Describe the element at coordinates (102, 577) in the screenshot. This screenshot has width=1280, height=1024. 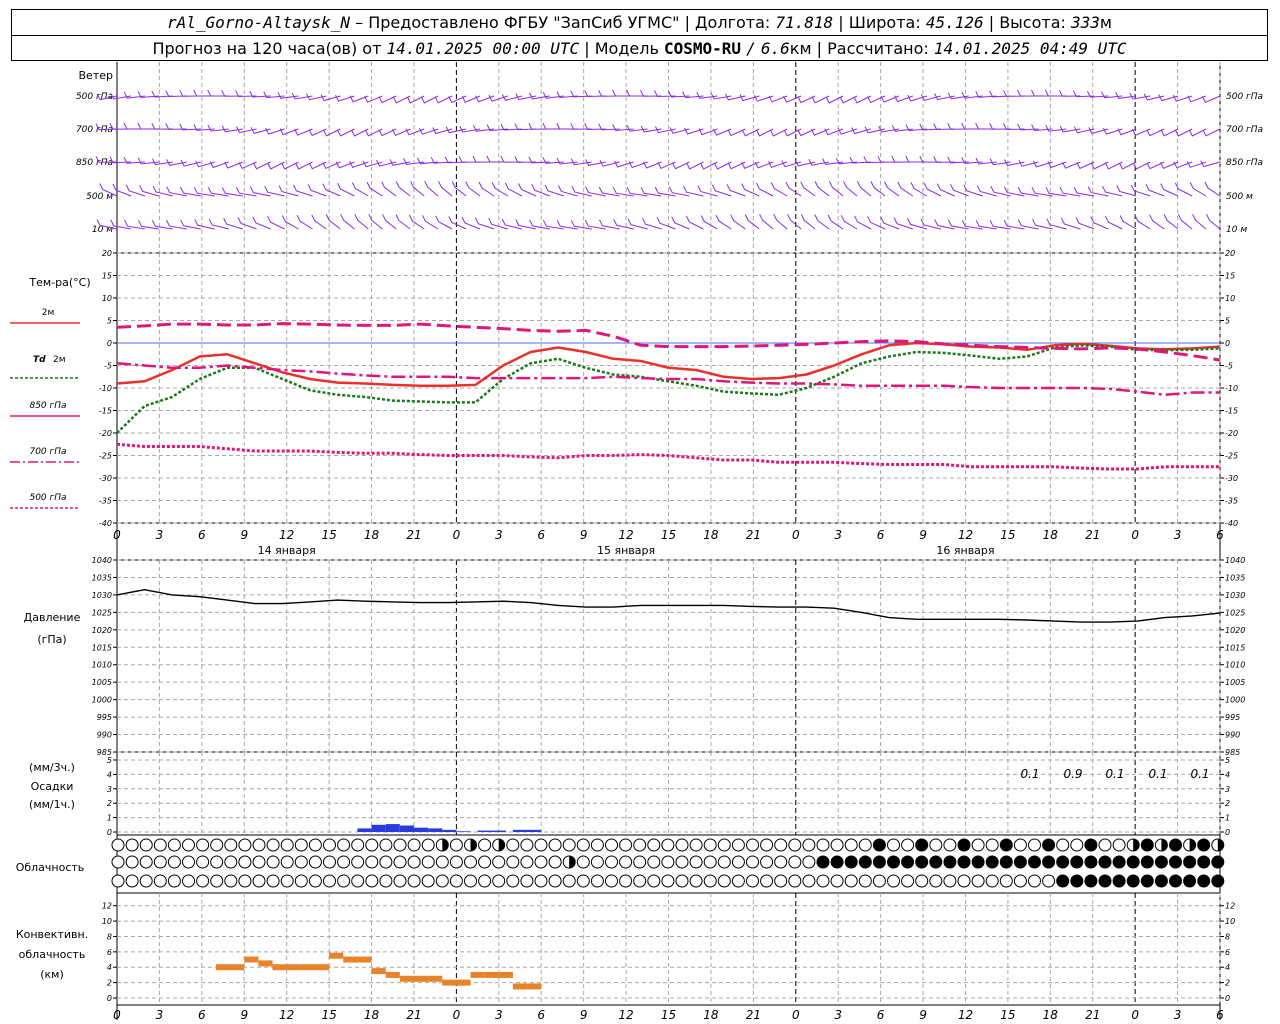
I see `y-tick-label-left: 1035` at that location.